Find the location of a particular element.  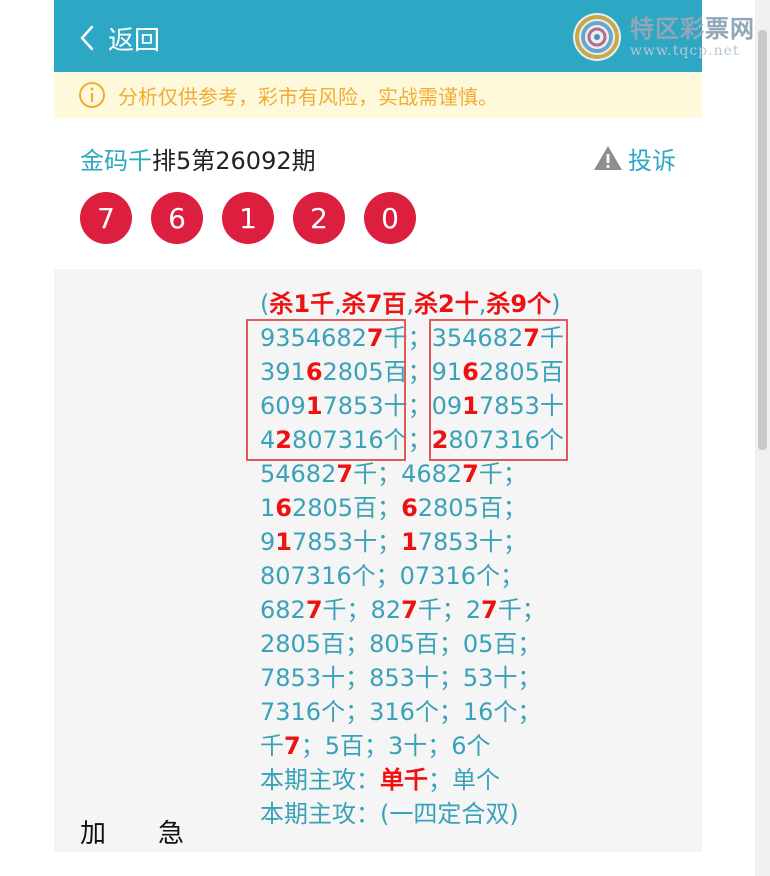

line-text: 千 is located at coordinates (272, 746).